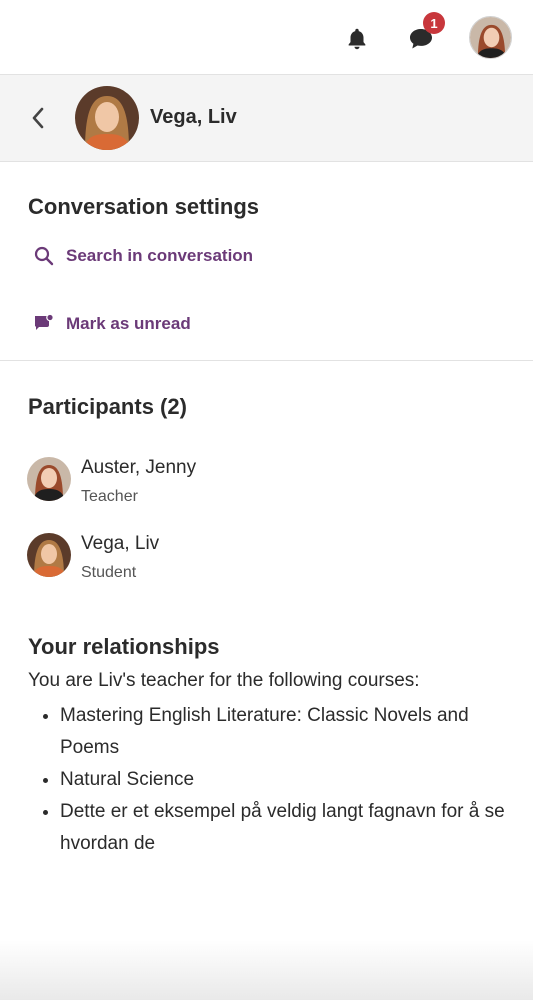 The image size is (533, 1000). Describe the element at coordinates (120, 543) in the screenshot. I see `participant-name: Vega, Liv` at that location.